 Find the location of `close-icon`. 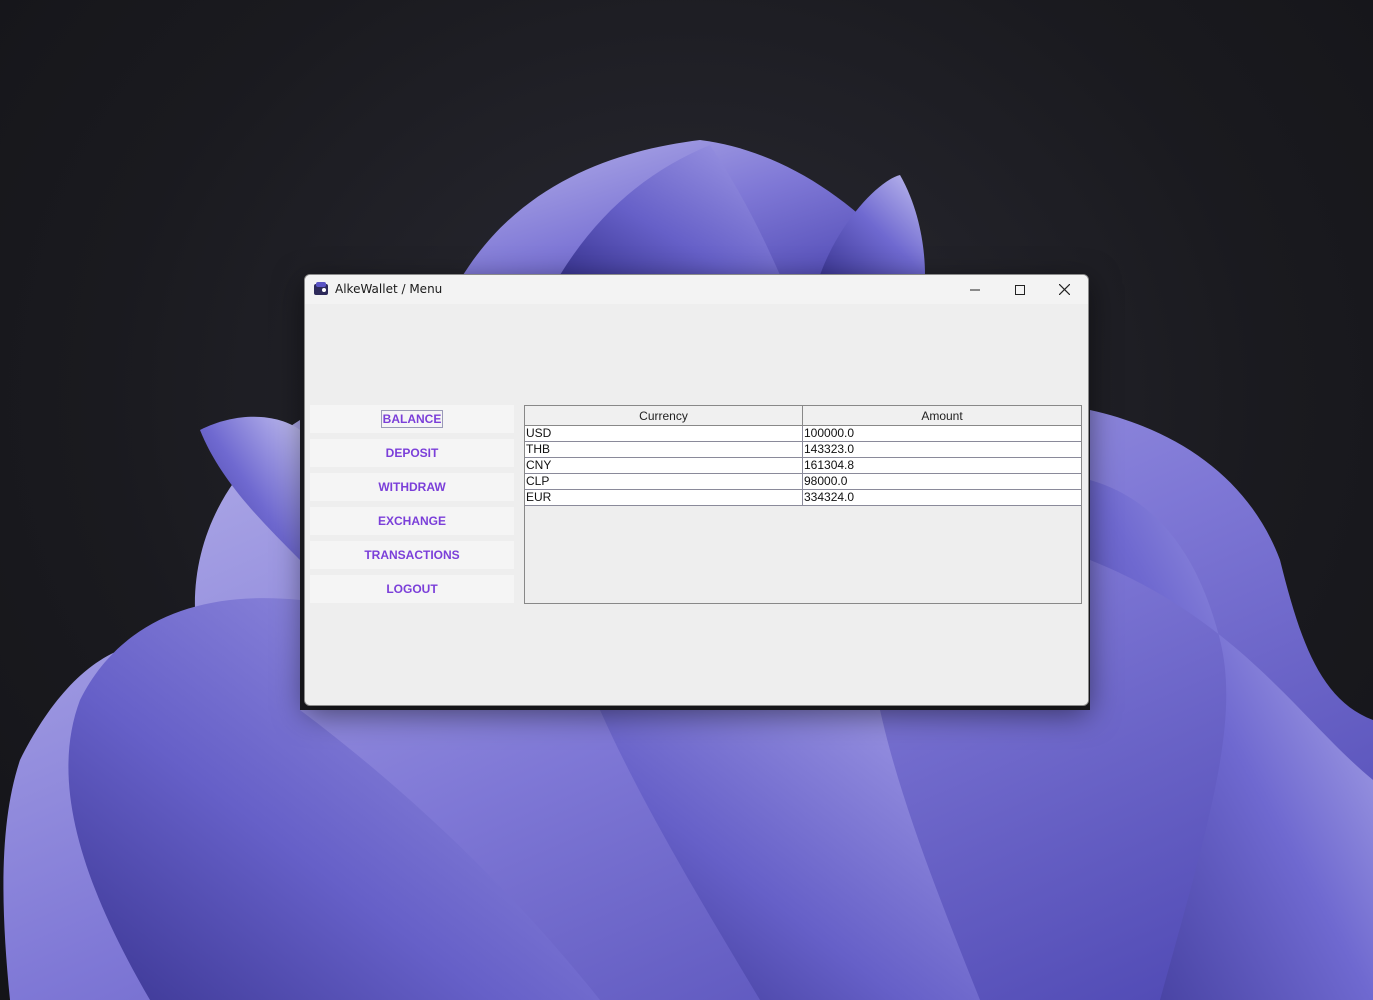

close-icon is located at coordinates (1064, 289).